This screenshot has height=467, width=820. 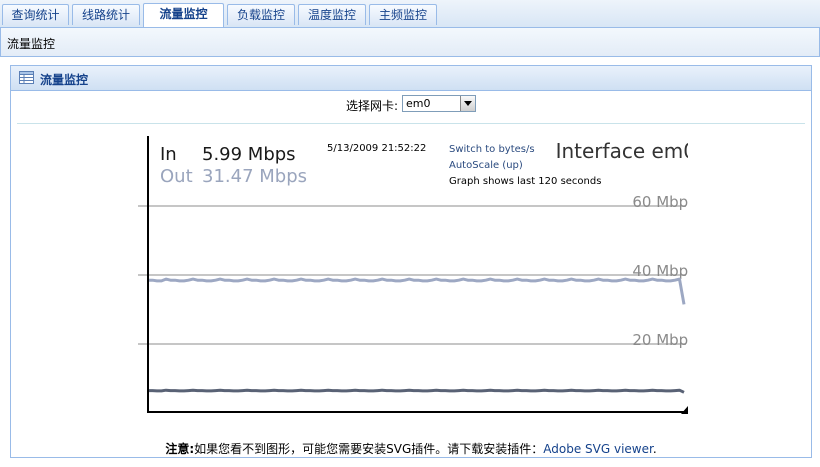 What do you see at coordinates (411, 123) in the screenshot?
I see `divider` at bounding box center [411, 123].